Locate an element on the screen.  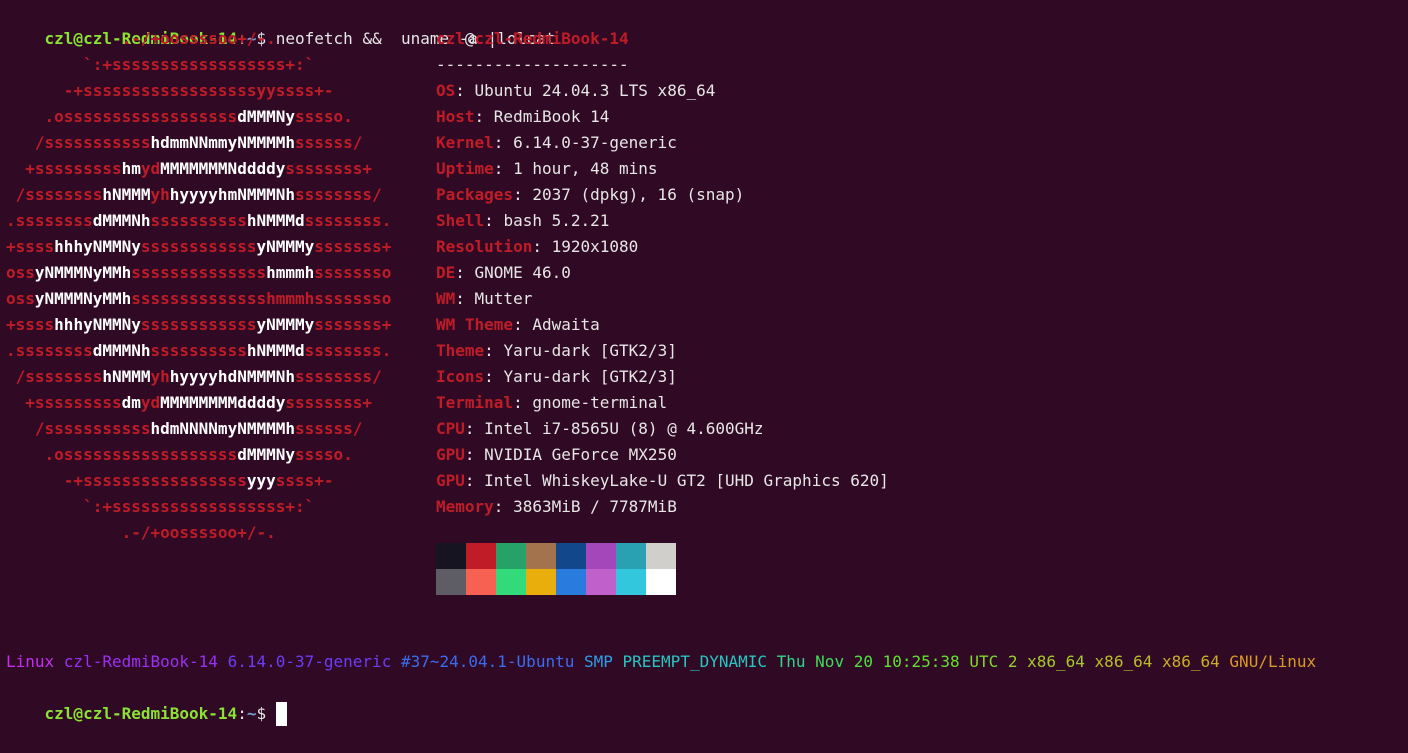
info-row: Resolution: 1920x1080 is located at coordinates (537, 246).